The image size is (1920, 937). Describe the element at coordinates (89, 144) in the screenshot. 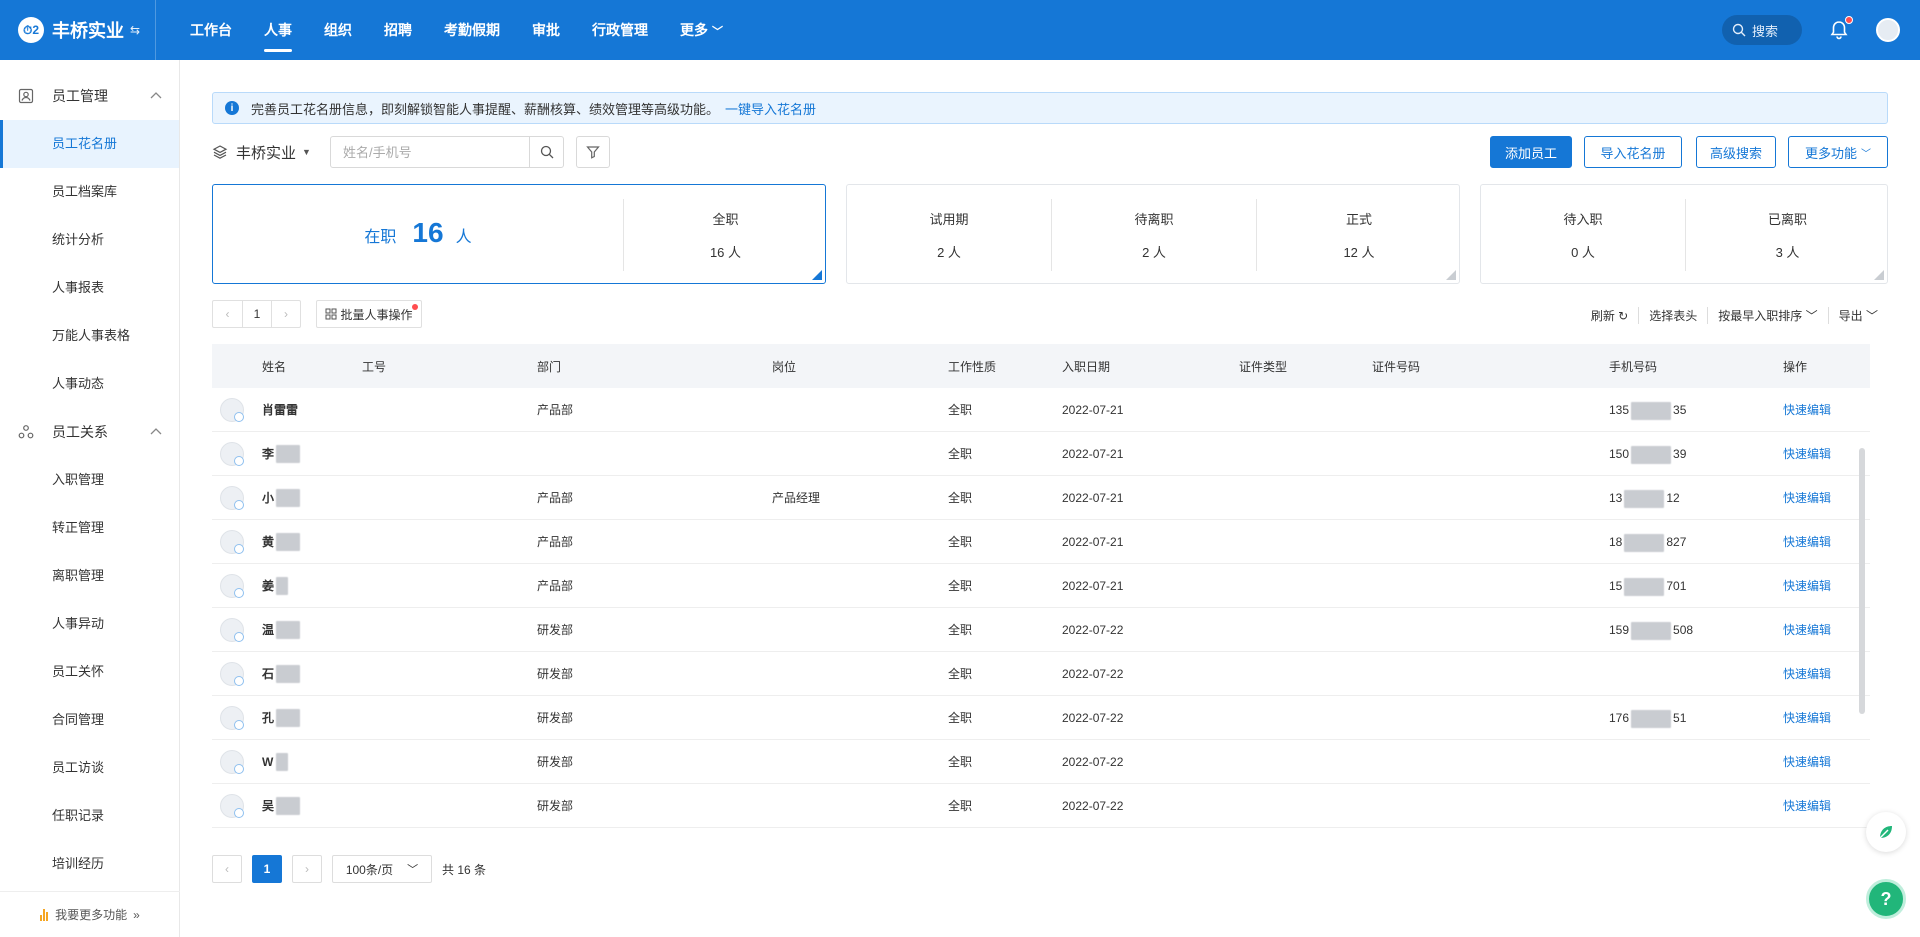

I see `sidebar-item-roster: 员工花名册` at that location.